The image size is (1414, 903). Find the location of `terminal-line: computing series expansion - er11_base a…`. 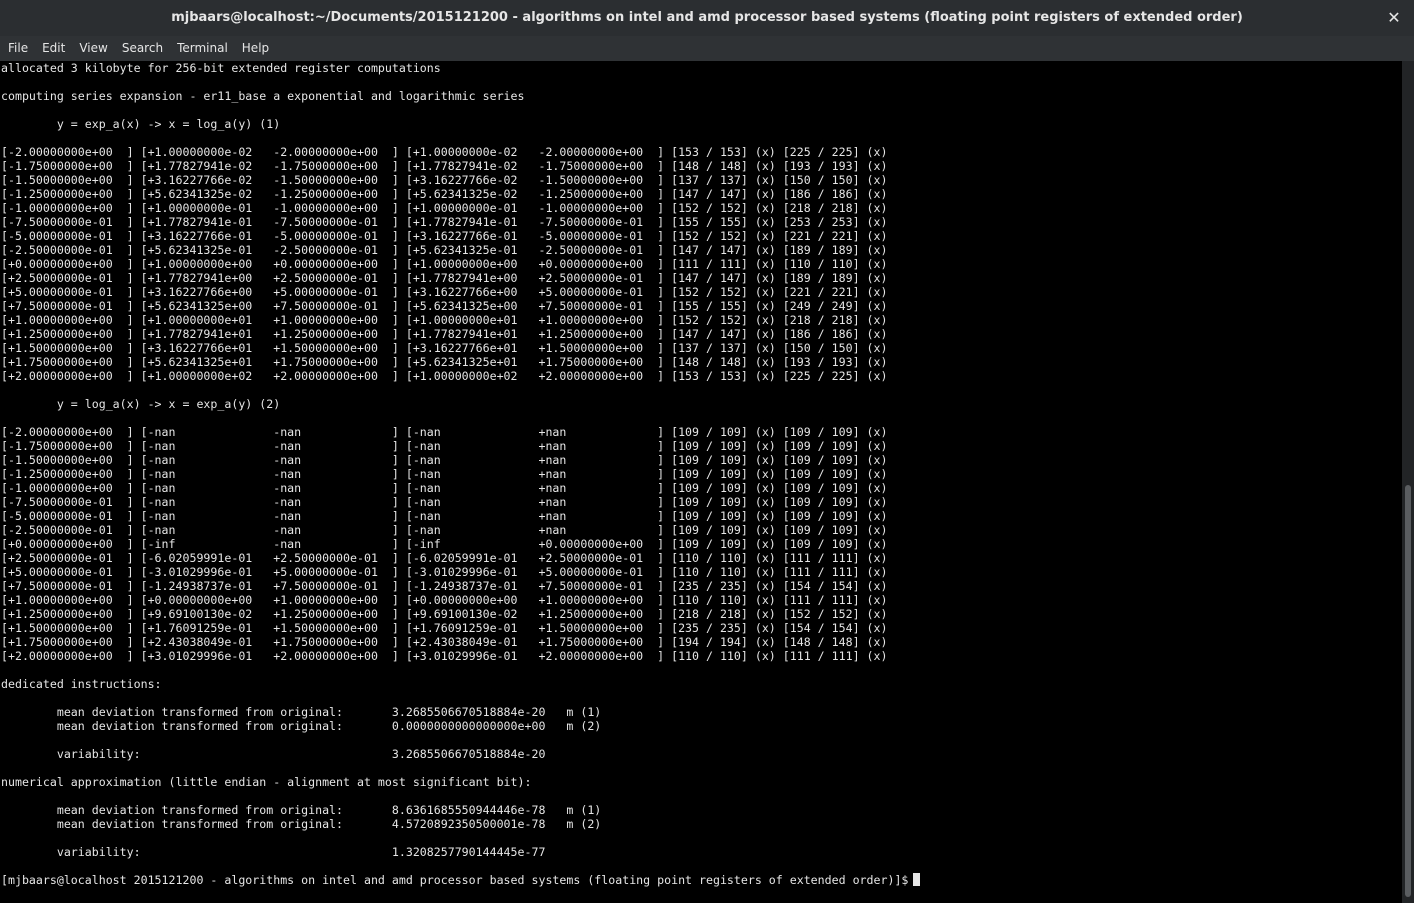

terminal-line: computing series expansion - er11_base a… is located at coordinates (263, 96).